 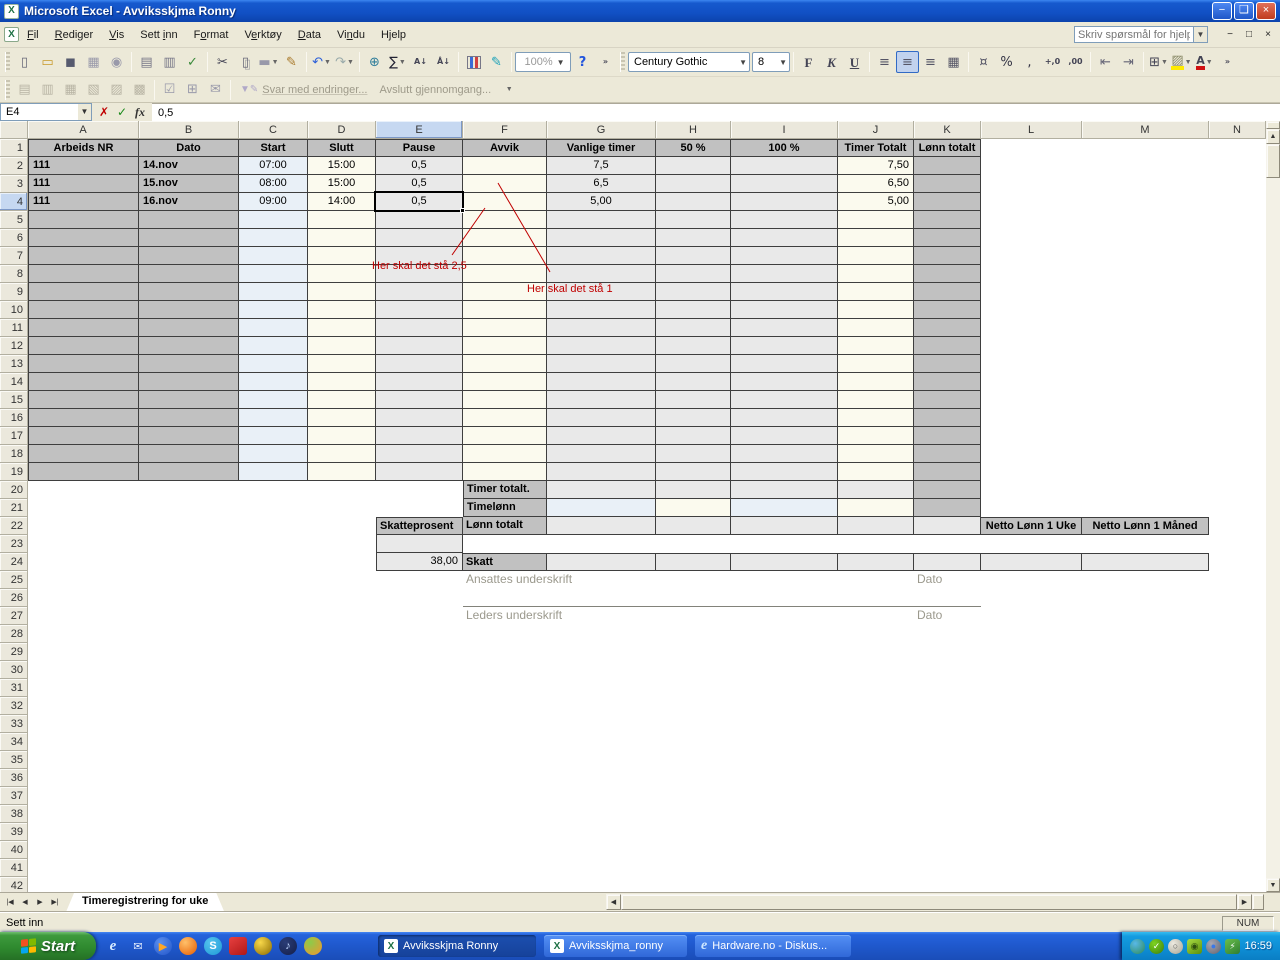 What do you see at coordinates (505, 454) in the screenshot?
I see `cell-F18` at bounding box center [505, 454].